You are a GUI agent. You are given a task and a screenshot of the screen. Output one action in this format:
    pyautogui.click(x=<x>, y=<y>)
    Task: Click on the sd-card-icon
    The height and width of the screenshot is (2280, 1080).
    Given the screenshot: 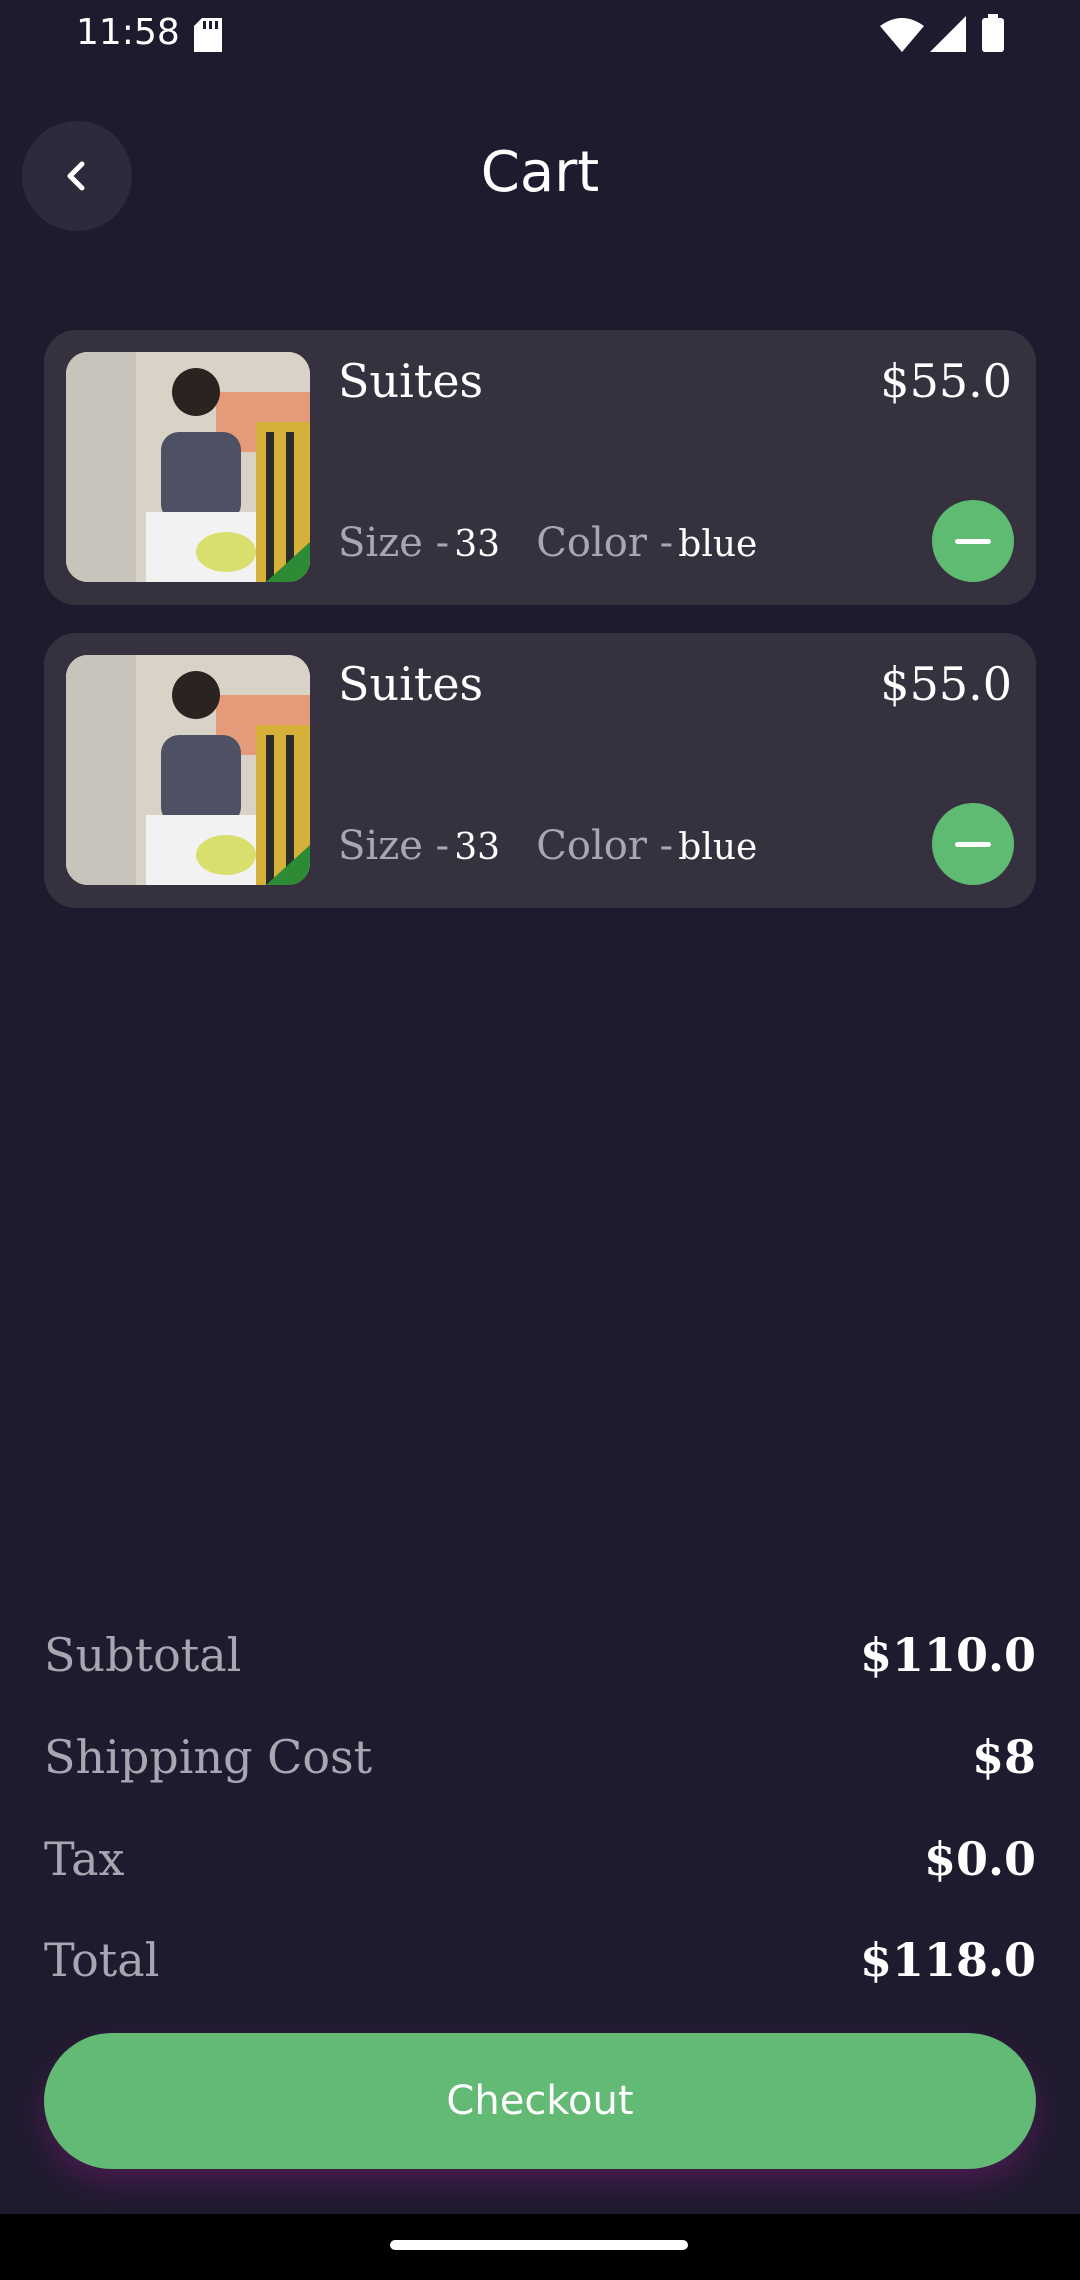 What is the action you would take?
    pyautogui.click(x=208, y=35)
    